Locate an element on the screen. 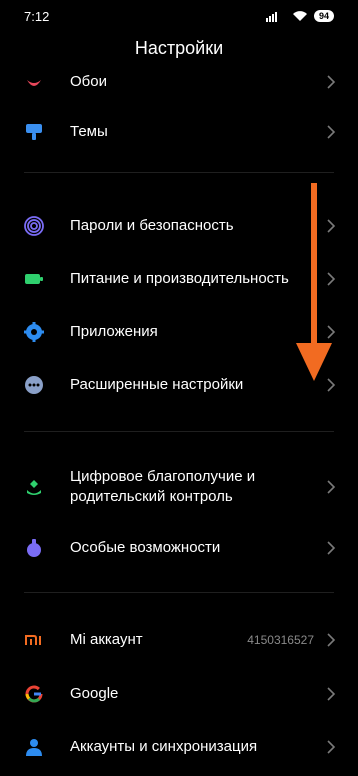 This screenshot has height=776, width=358. battery-level: 94 is located at coordinates (323, 16).